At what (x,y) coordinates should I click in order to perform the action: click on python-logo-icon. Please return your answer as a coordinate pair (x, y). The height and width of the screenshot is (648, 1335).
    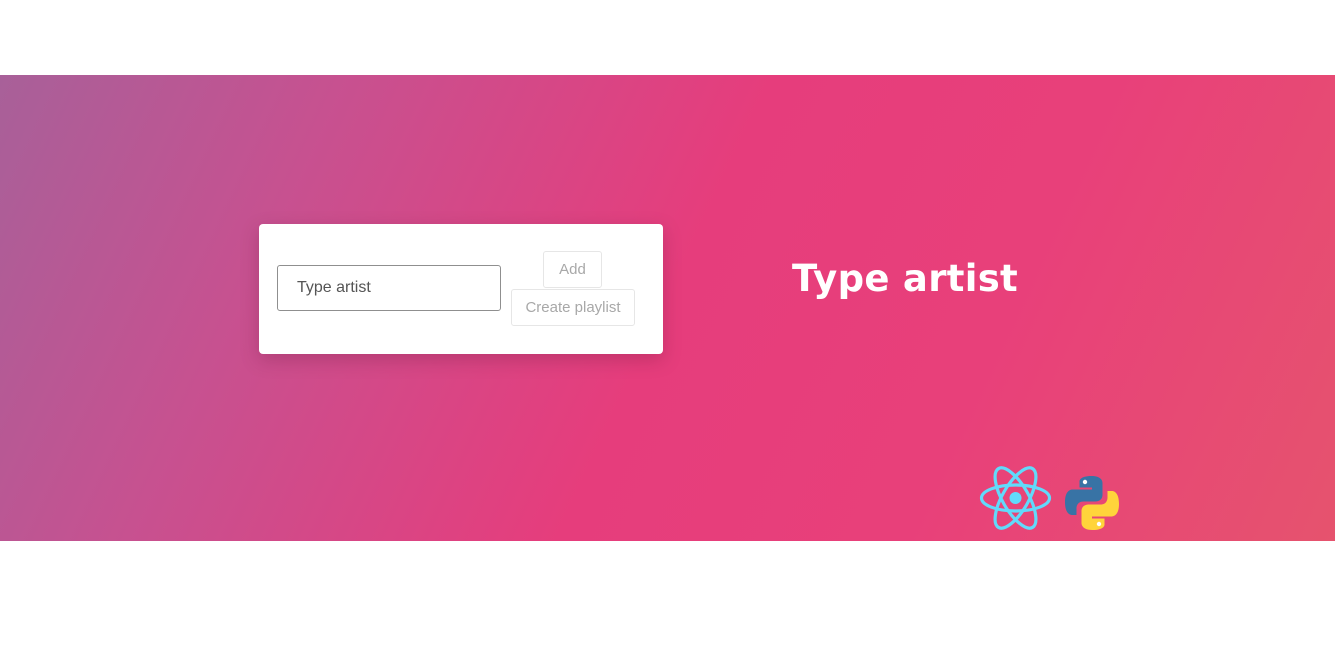
    Looking at the image, I should click on (1092, 503).